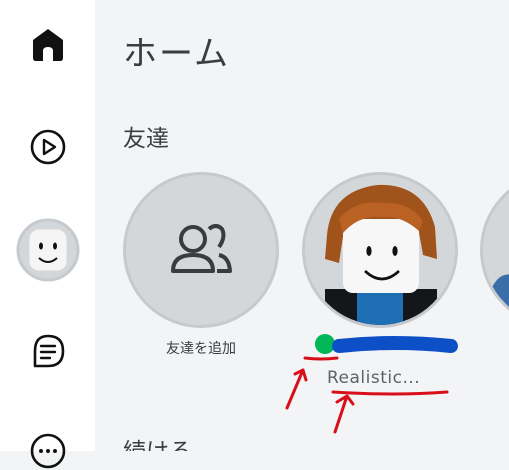 Image resolution: width=509 pixels, height=470 pixels. I want to click on red-underline-name, so click(390, 393).